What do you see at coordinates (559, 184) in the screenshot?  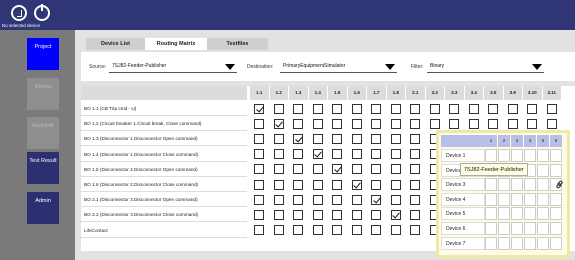 I see `link-icon` at bounding box center [559, 184].